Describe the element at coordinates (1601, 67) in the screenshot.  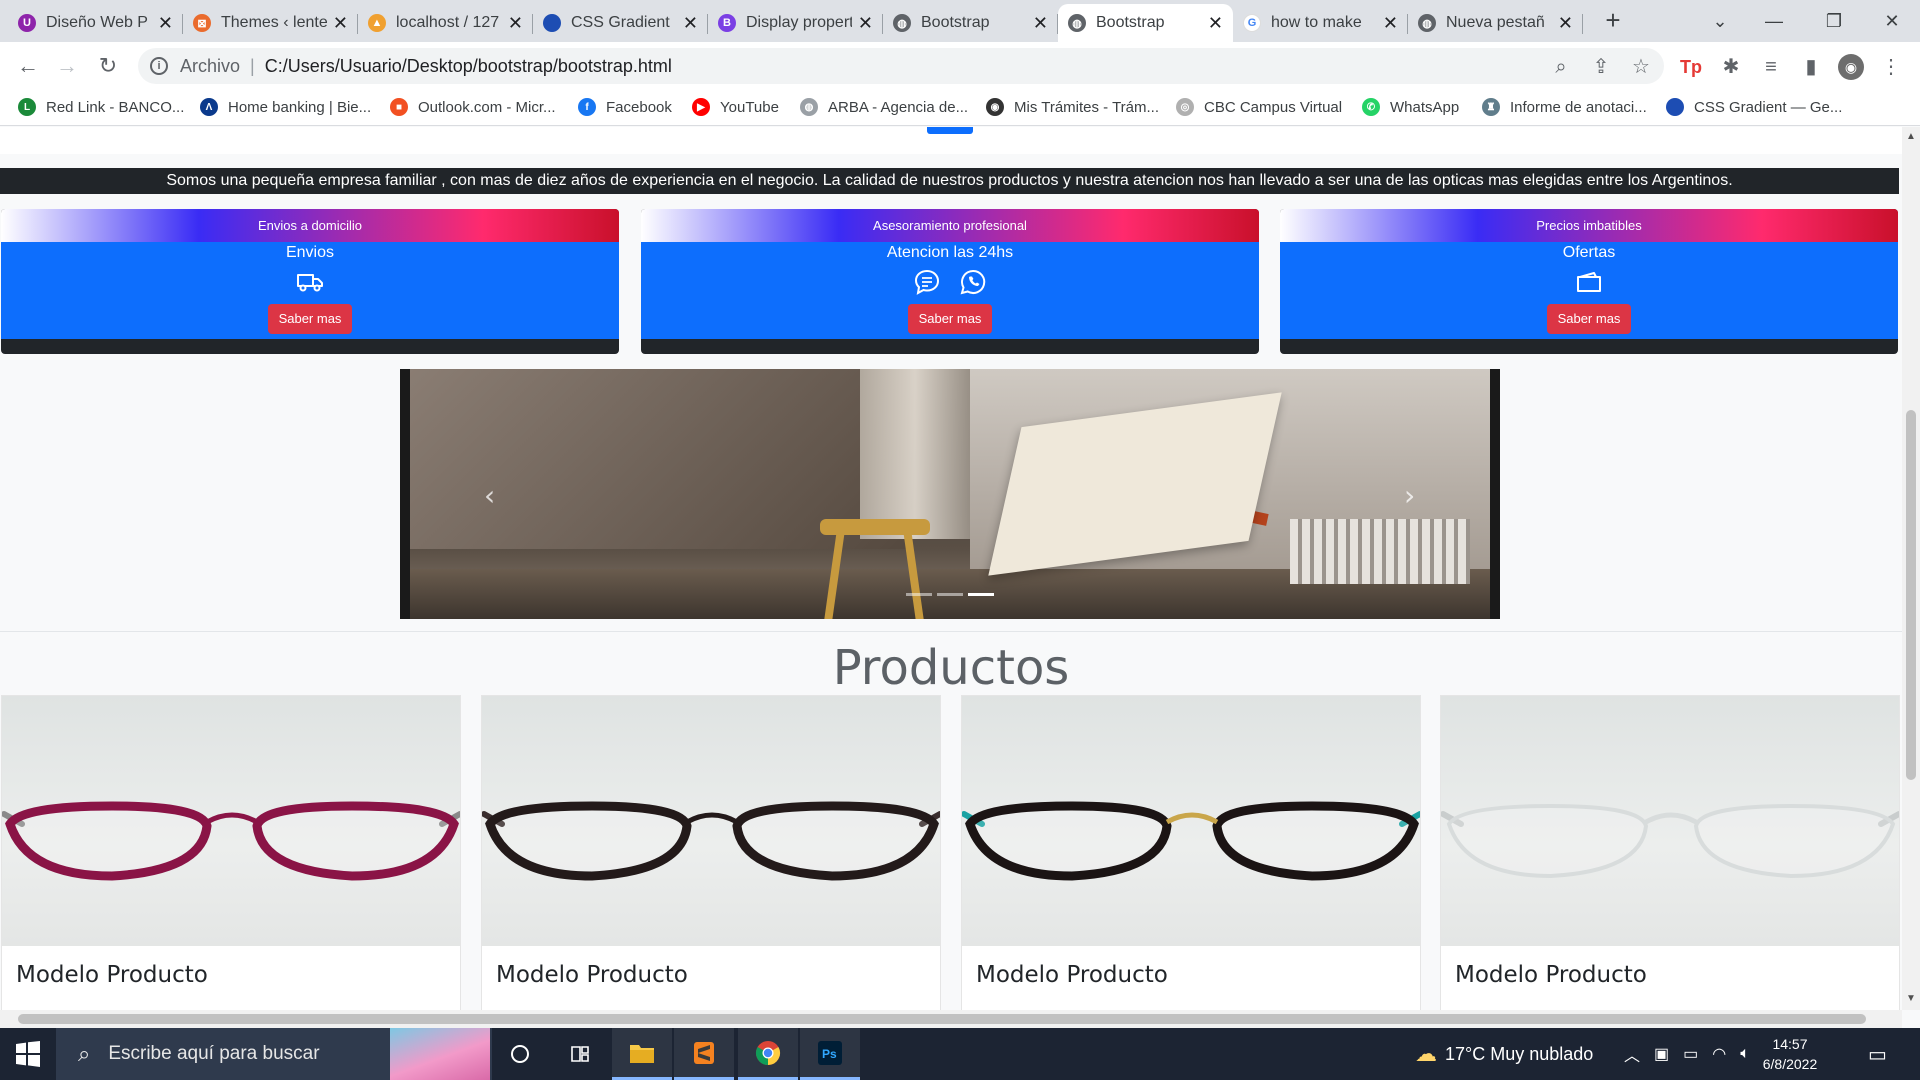
I see `share-icon: ⇪` at that location.